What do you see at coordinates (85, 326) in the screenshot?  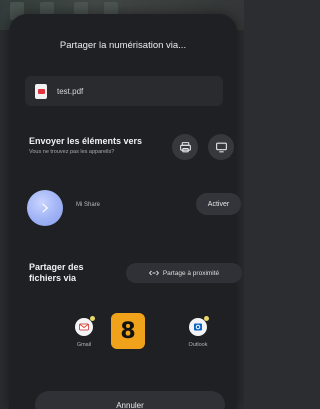 I see `gmail-icon` at bounding box center [85, 326].